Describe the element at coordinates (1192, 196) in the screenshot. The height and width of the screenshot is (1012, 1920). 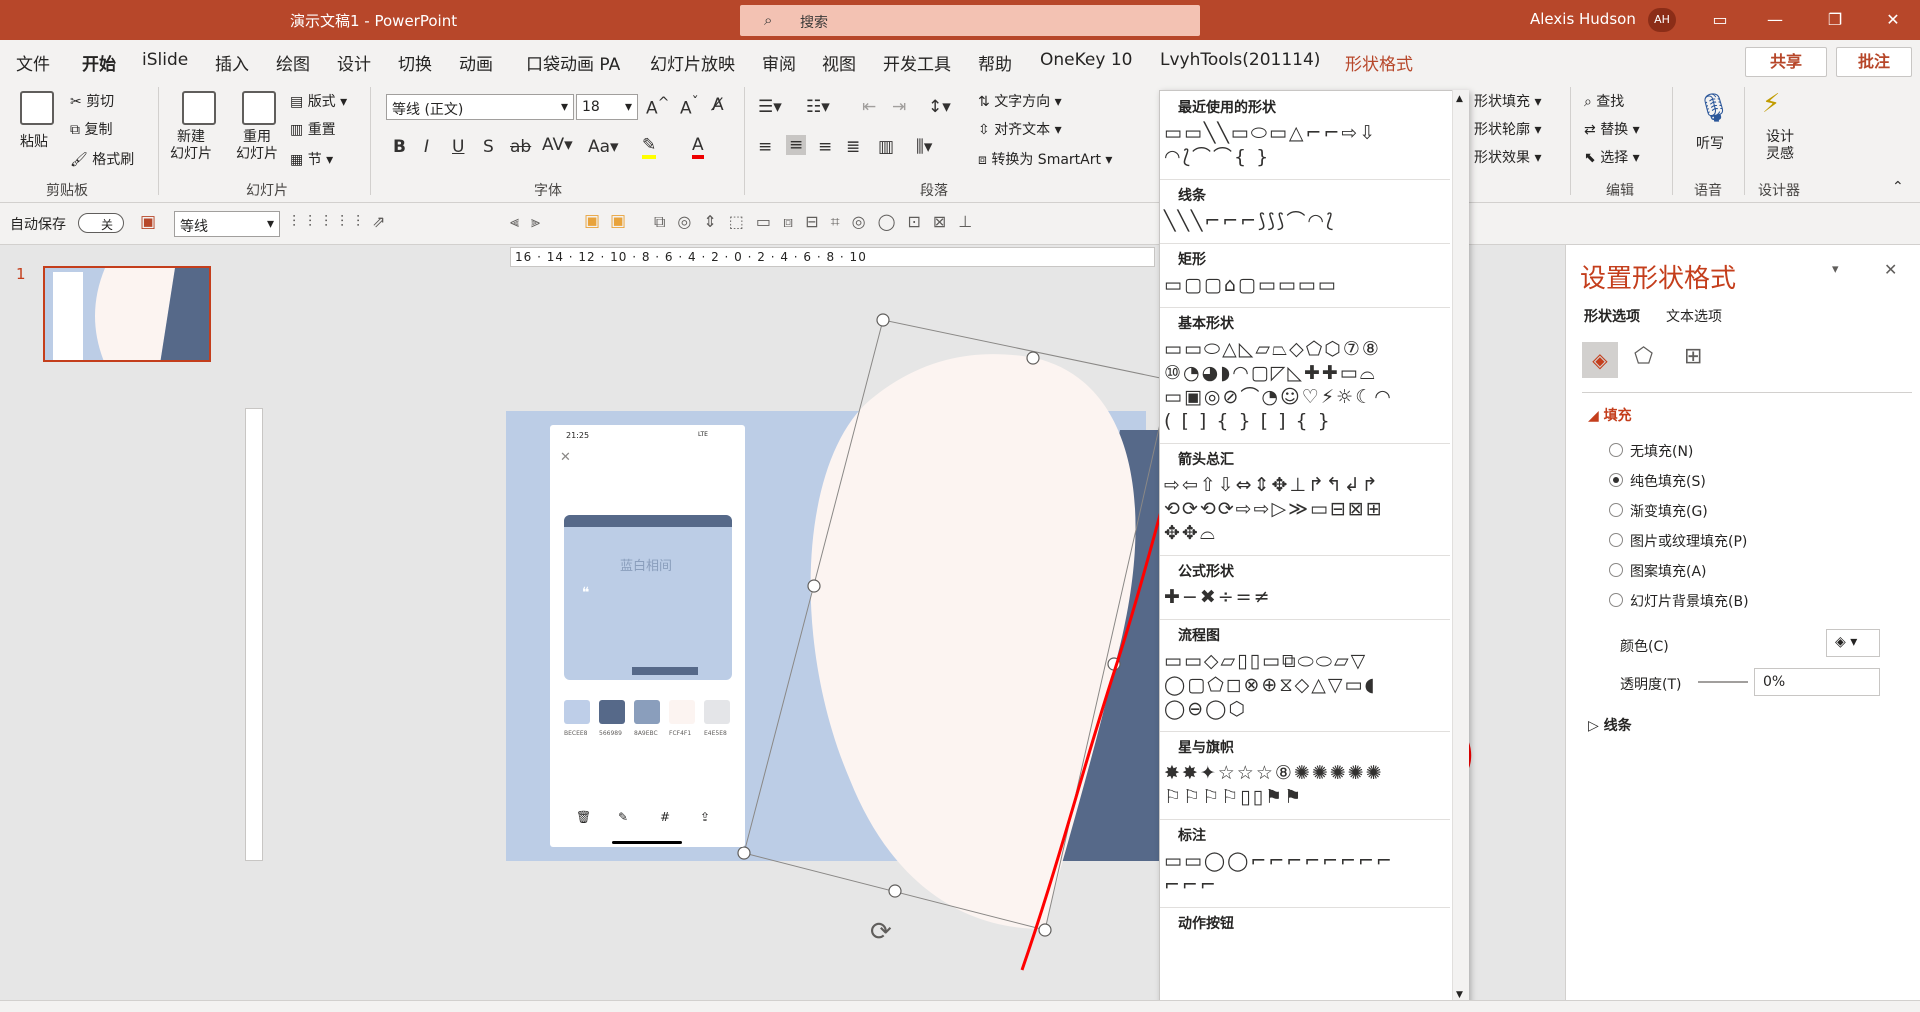
I see `gallery-section-title: 线条` at that location.